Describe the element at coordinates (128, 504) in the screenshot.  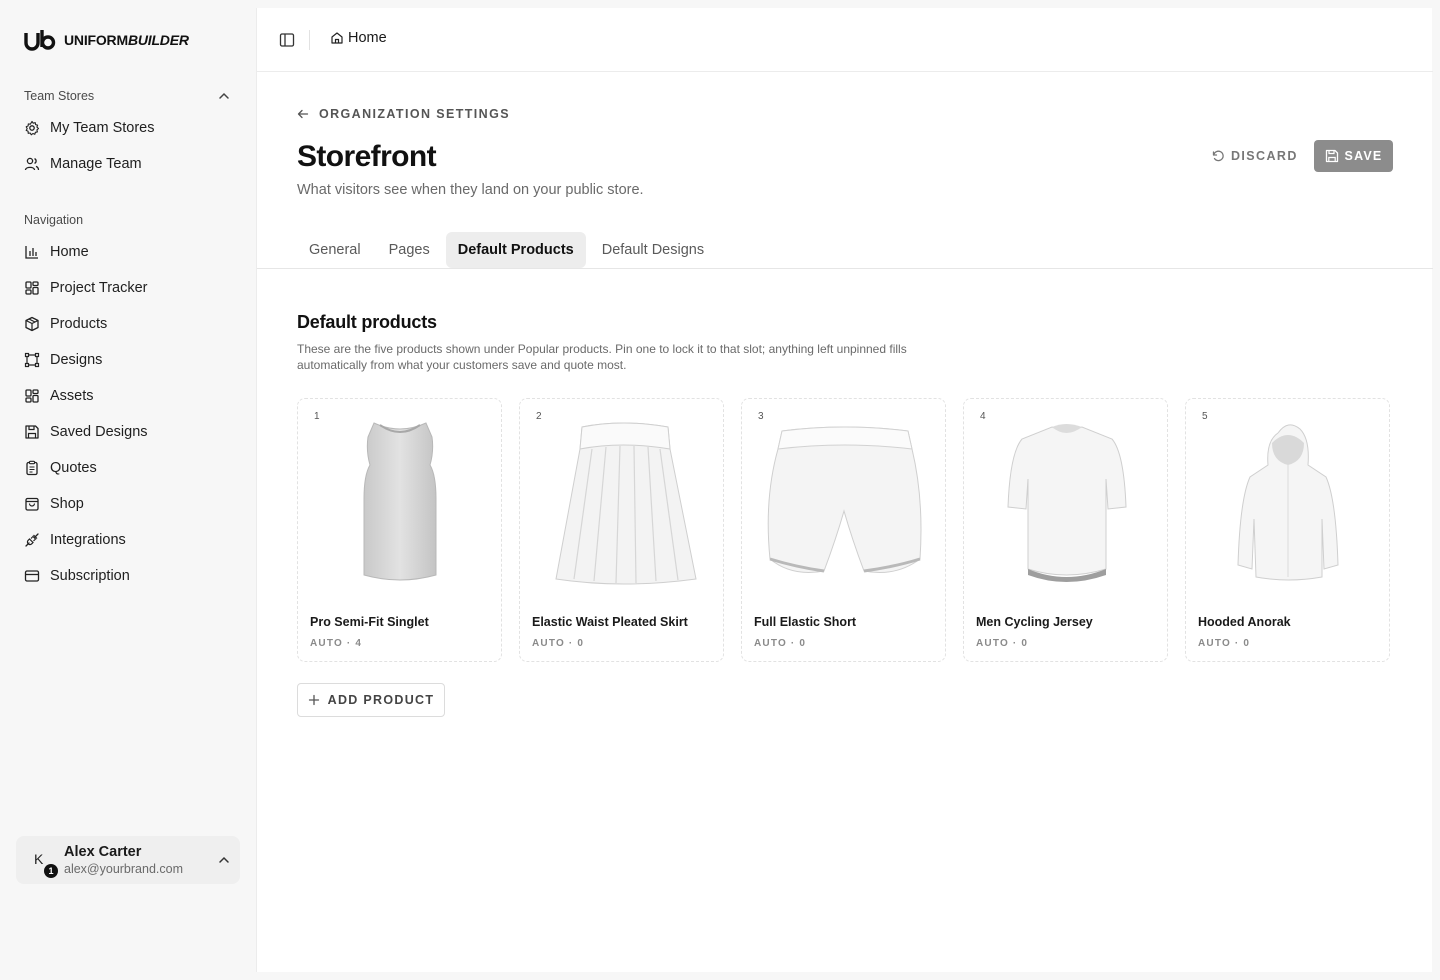
I see `sidebar-item-shop: Shop` at that location.